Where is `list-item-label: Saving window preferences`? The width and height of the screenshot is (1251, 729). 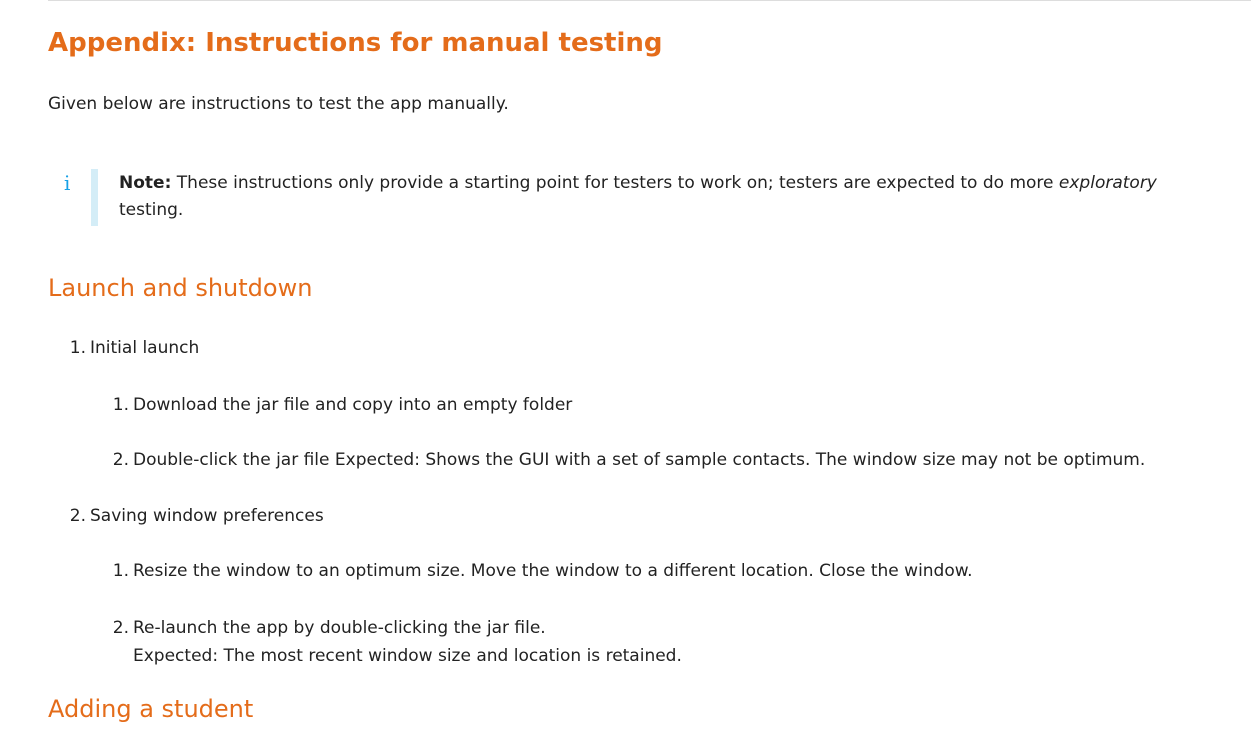
list-item-label: Saving window preferences is located at coordinates (207, 516).